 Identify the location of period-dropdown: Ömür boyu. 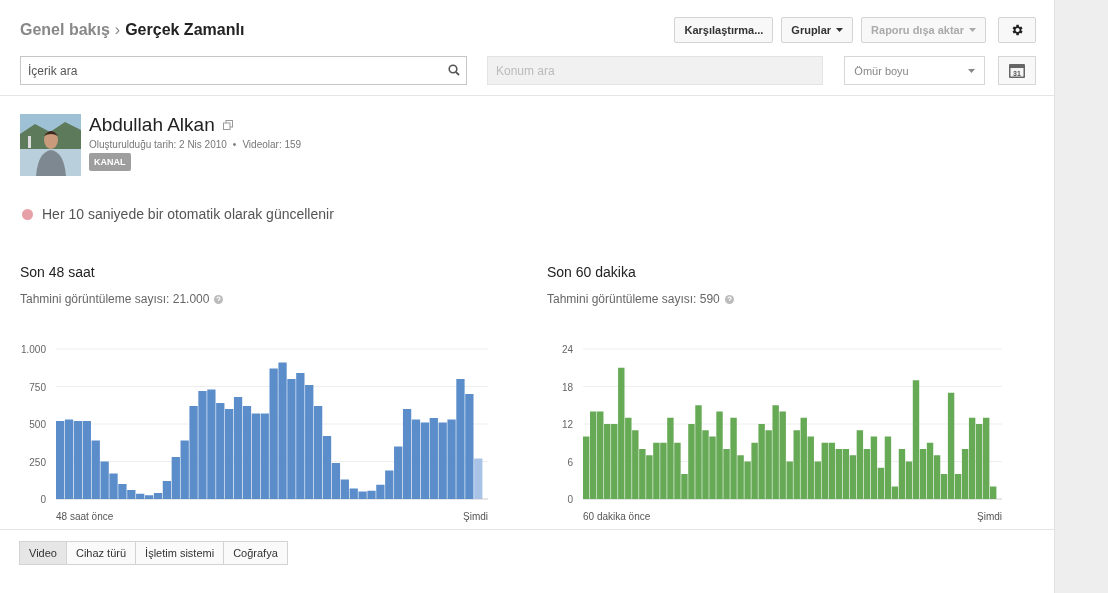
(915, 70).